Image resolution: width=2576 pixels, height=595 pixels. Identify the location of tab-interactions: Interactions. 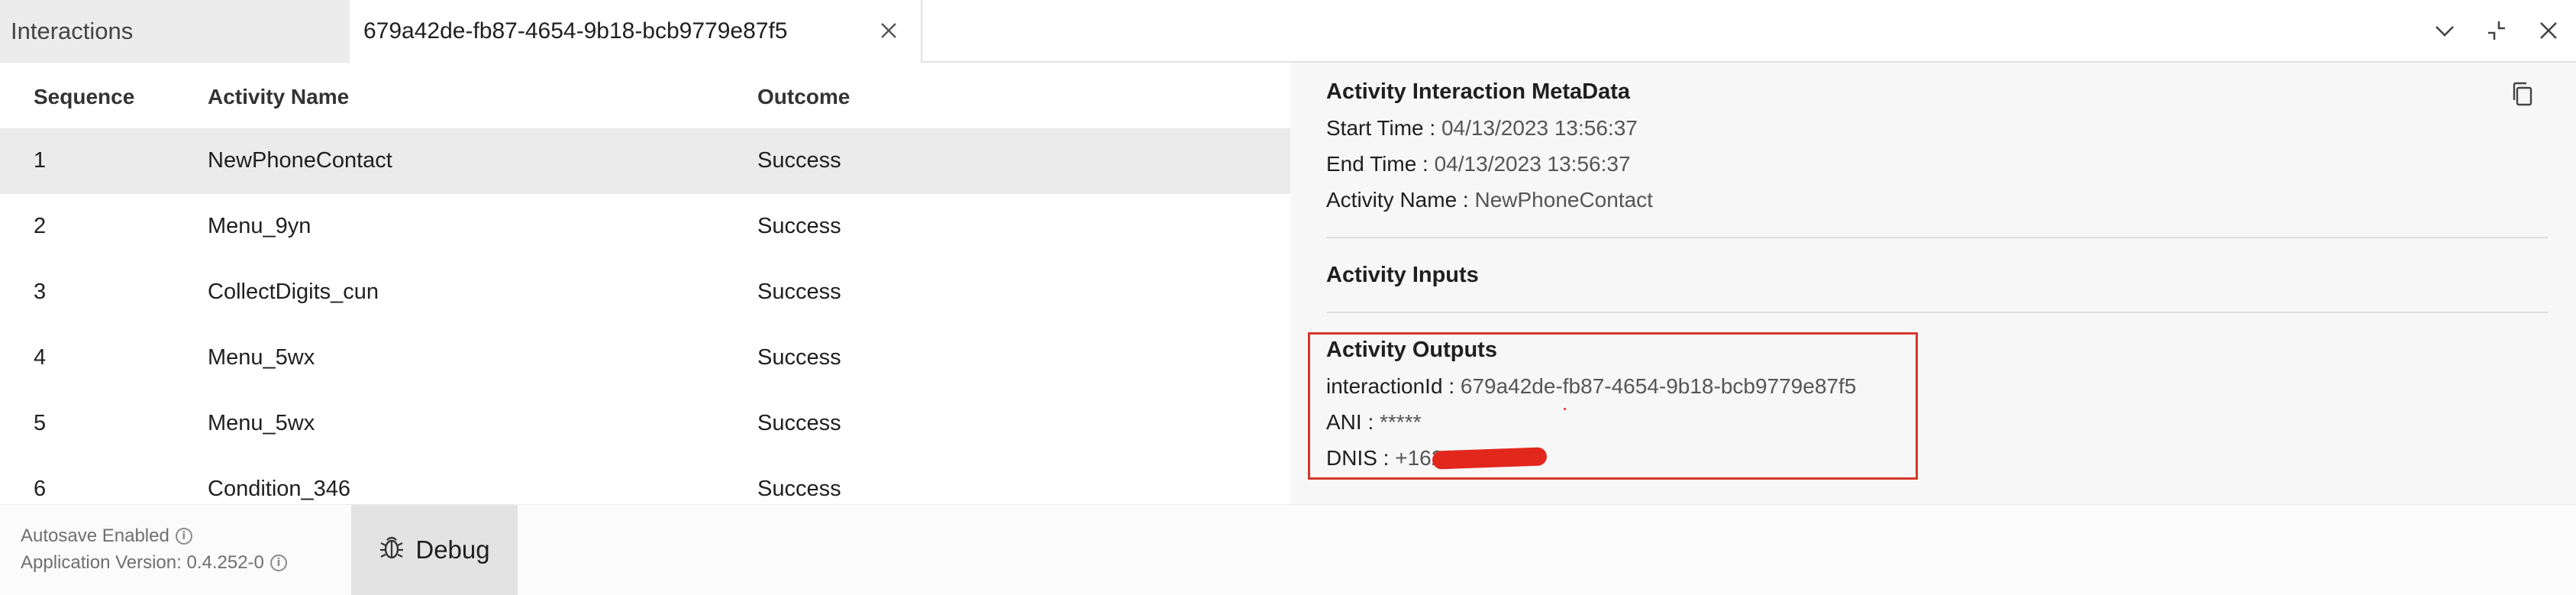
(175, 31).